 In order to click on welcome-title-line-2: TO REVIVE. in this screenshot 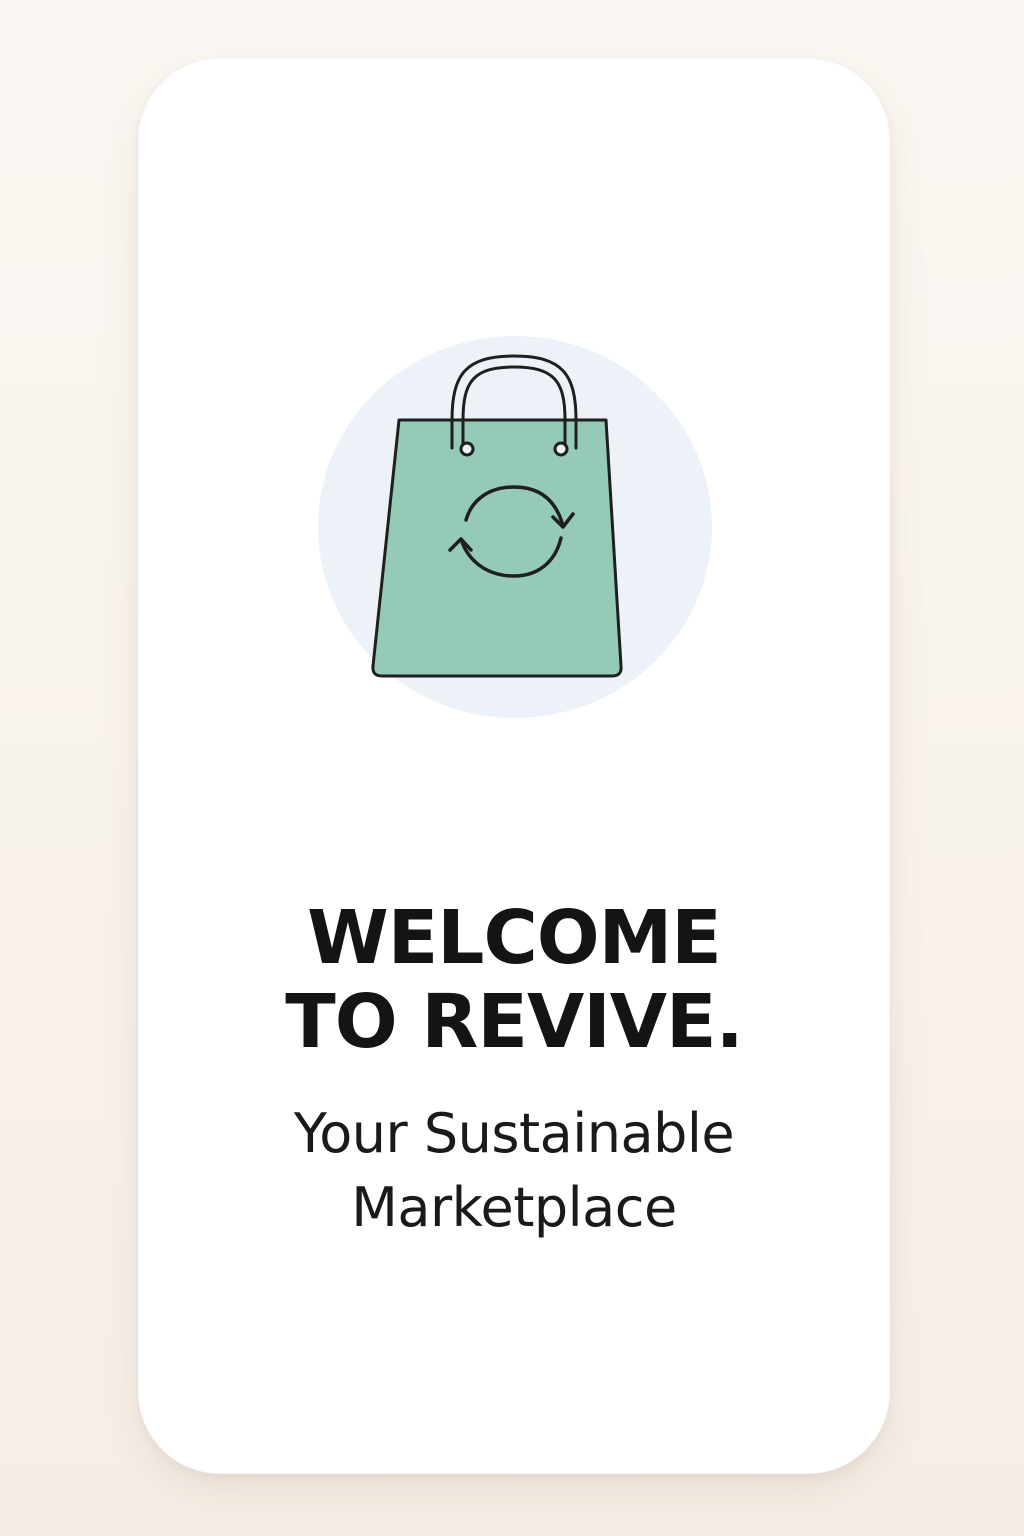, I will do `click(514, 1022)`.